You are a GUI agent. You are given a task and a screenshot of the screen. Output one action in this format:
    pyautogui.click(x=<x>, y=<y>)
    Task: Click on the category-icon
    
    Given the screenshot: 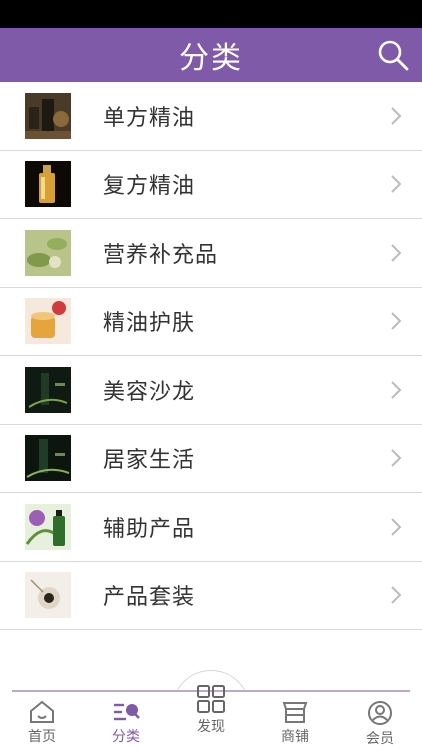 What is the action you would take?
    pyautogui.click(x=127, y=712)
    